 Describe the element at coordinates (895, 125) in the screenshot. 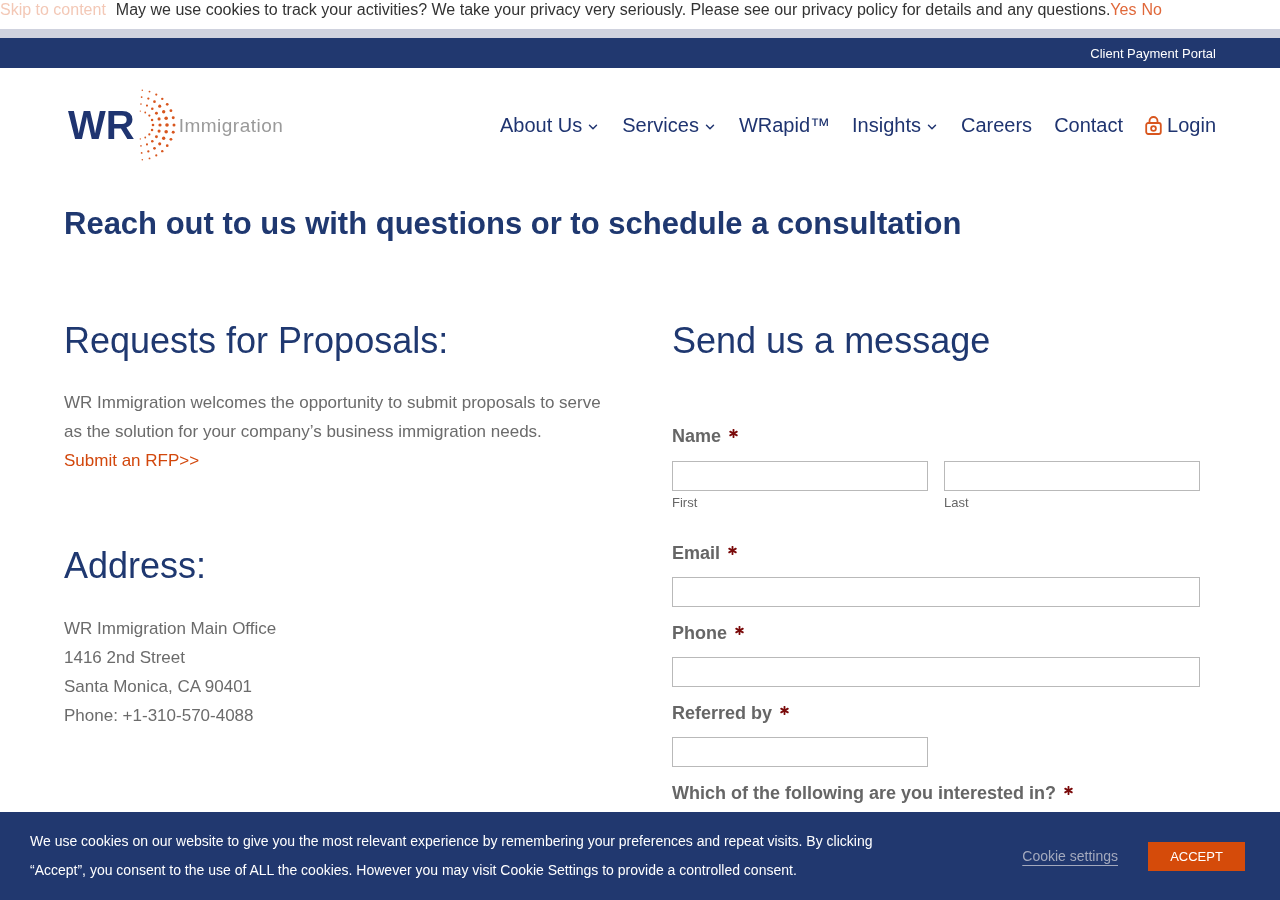

I see `nav-menu-link: Insights` at that location.